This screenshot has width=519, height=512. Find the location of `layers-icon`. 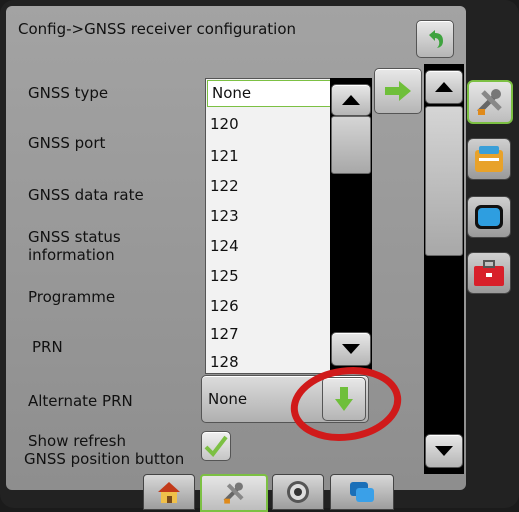

layers-icon is located at coordinates (362, 492).